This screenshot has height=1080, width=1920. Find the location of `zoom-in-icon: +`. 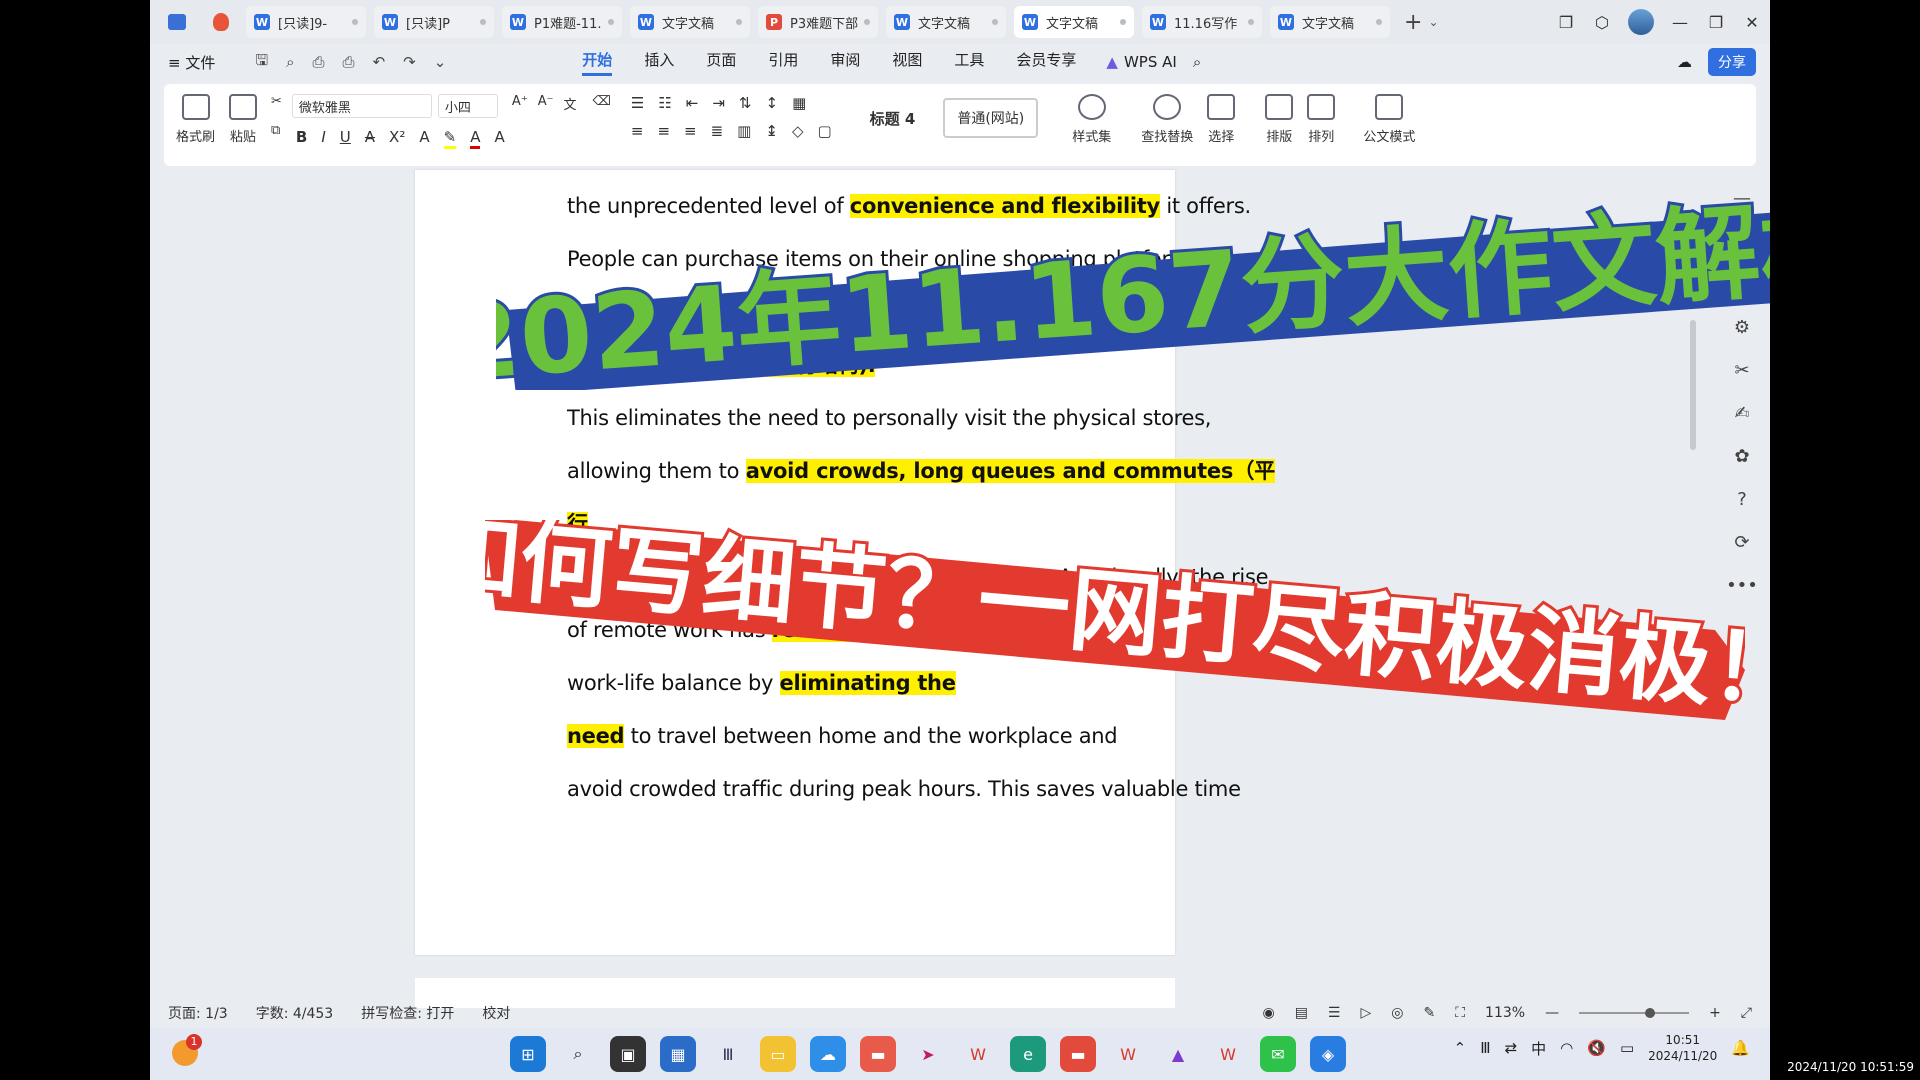

zoom-in-icon: + is located at coordinates (1715, 1013).